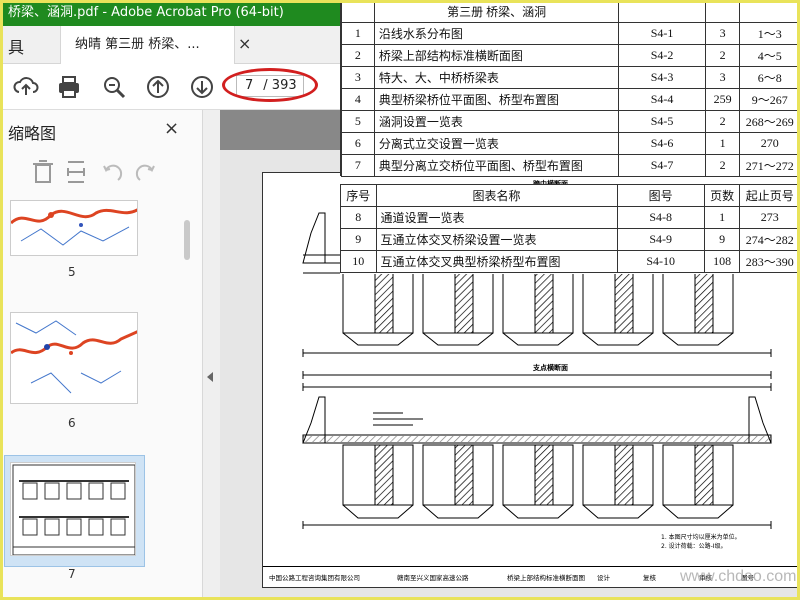  I want to click on toc-cell-range: 4～5, so click(769, 55).